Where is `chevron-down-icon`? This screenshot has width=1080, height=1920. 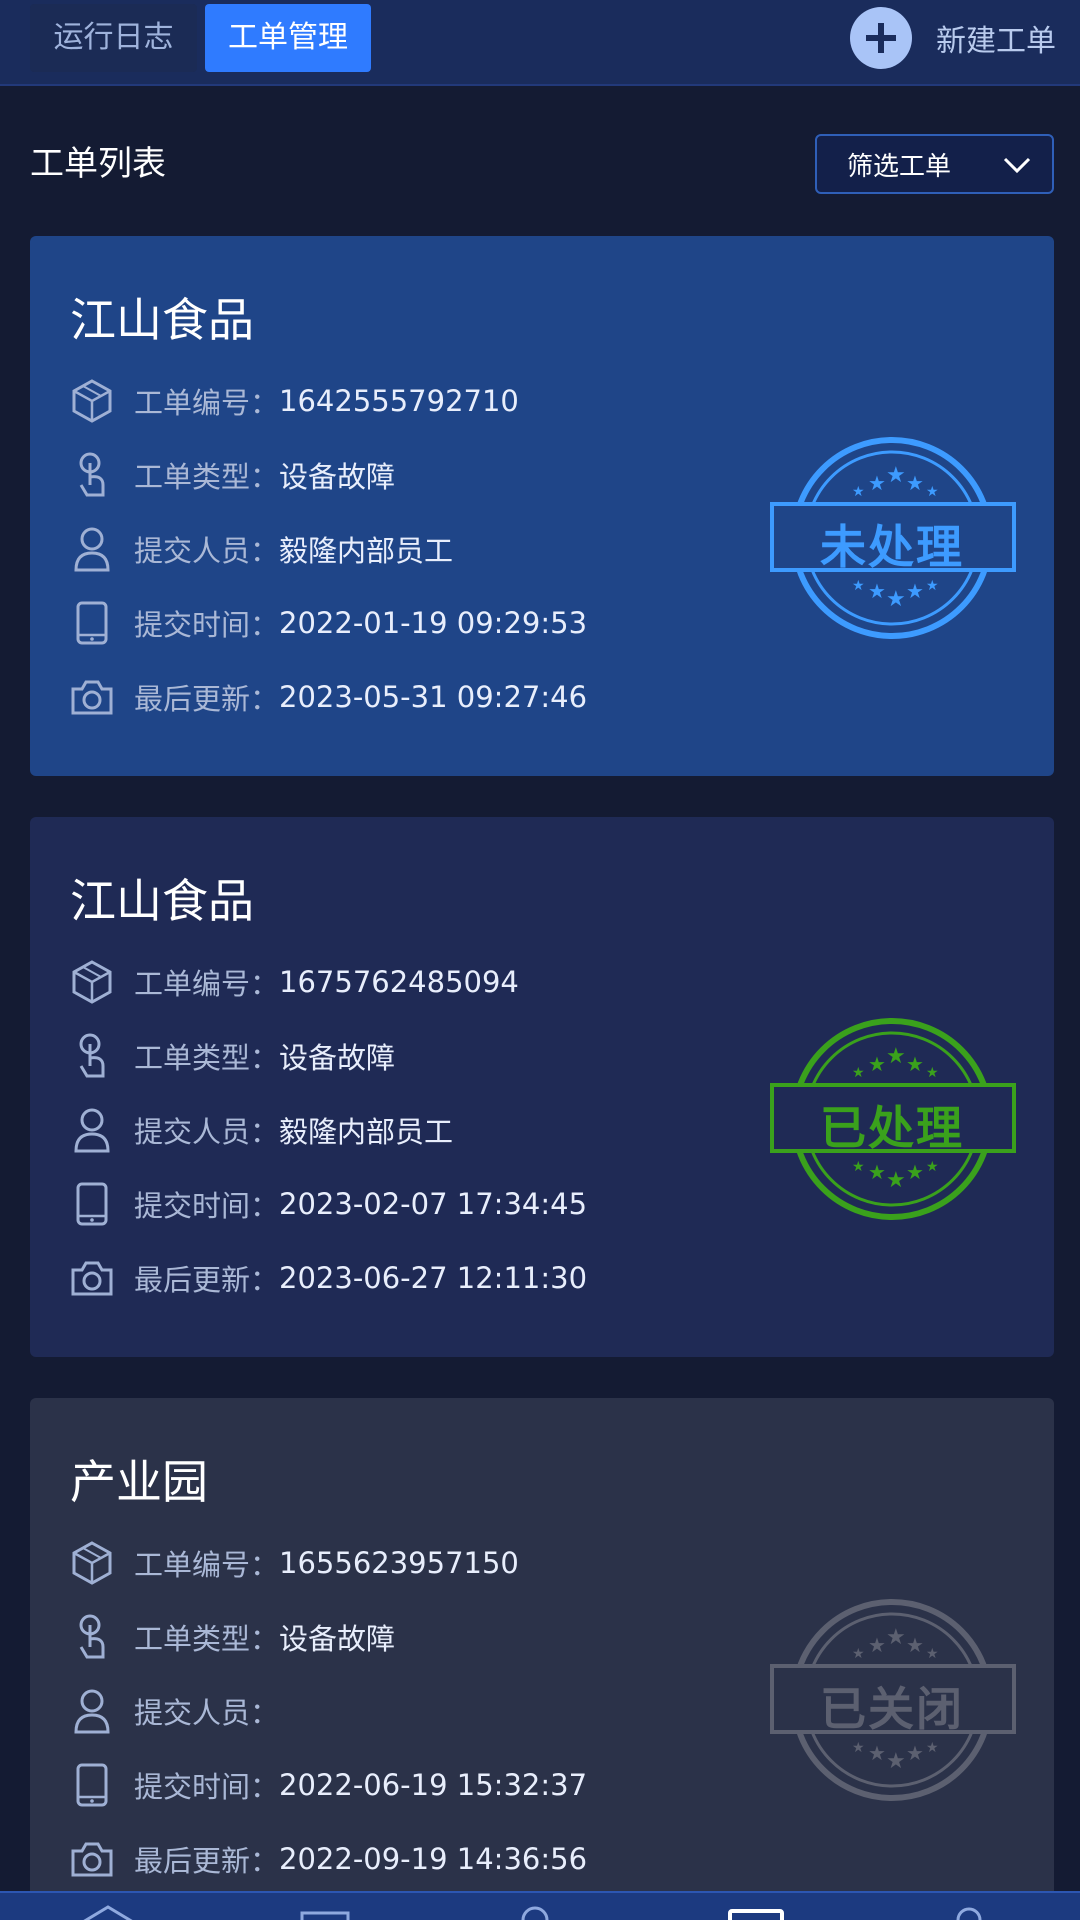
chevron-down-icon is located at coordinates (1017, 165).